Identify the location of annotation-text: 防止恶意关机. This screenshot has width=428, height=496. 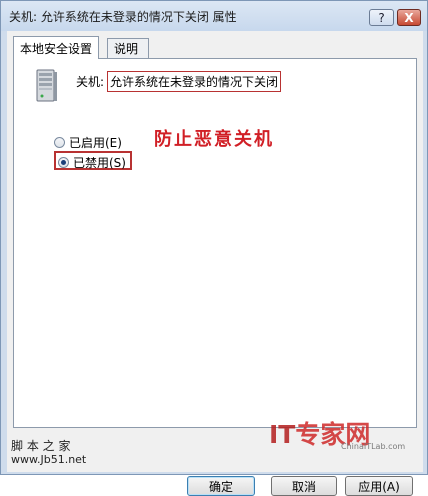
(214, 139).